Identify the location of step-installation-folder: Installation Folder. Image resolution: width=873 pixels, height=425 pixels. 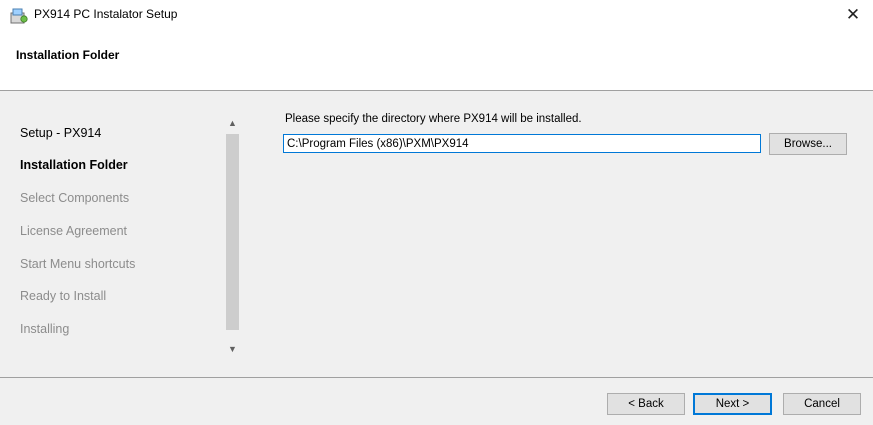
(74, 165).